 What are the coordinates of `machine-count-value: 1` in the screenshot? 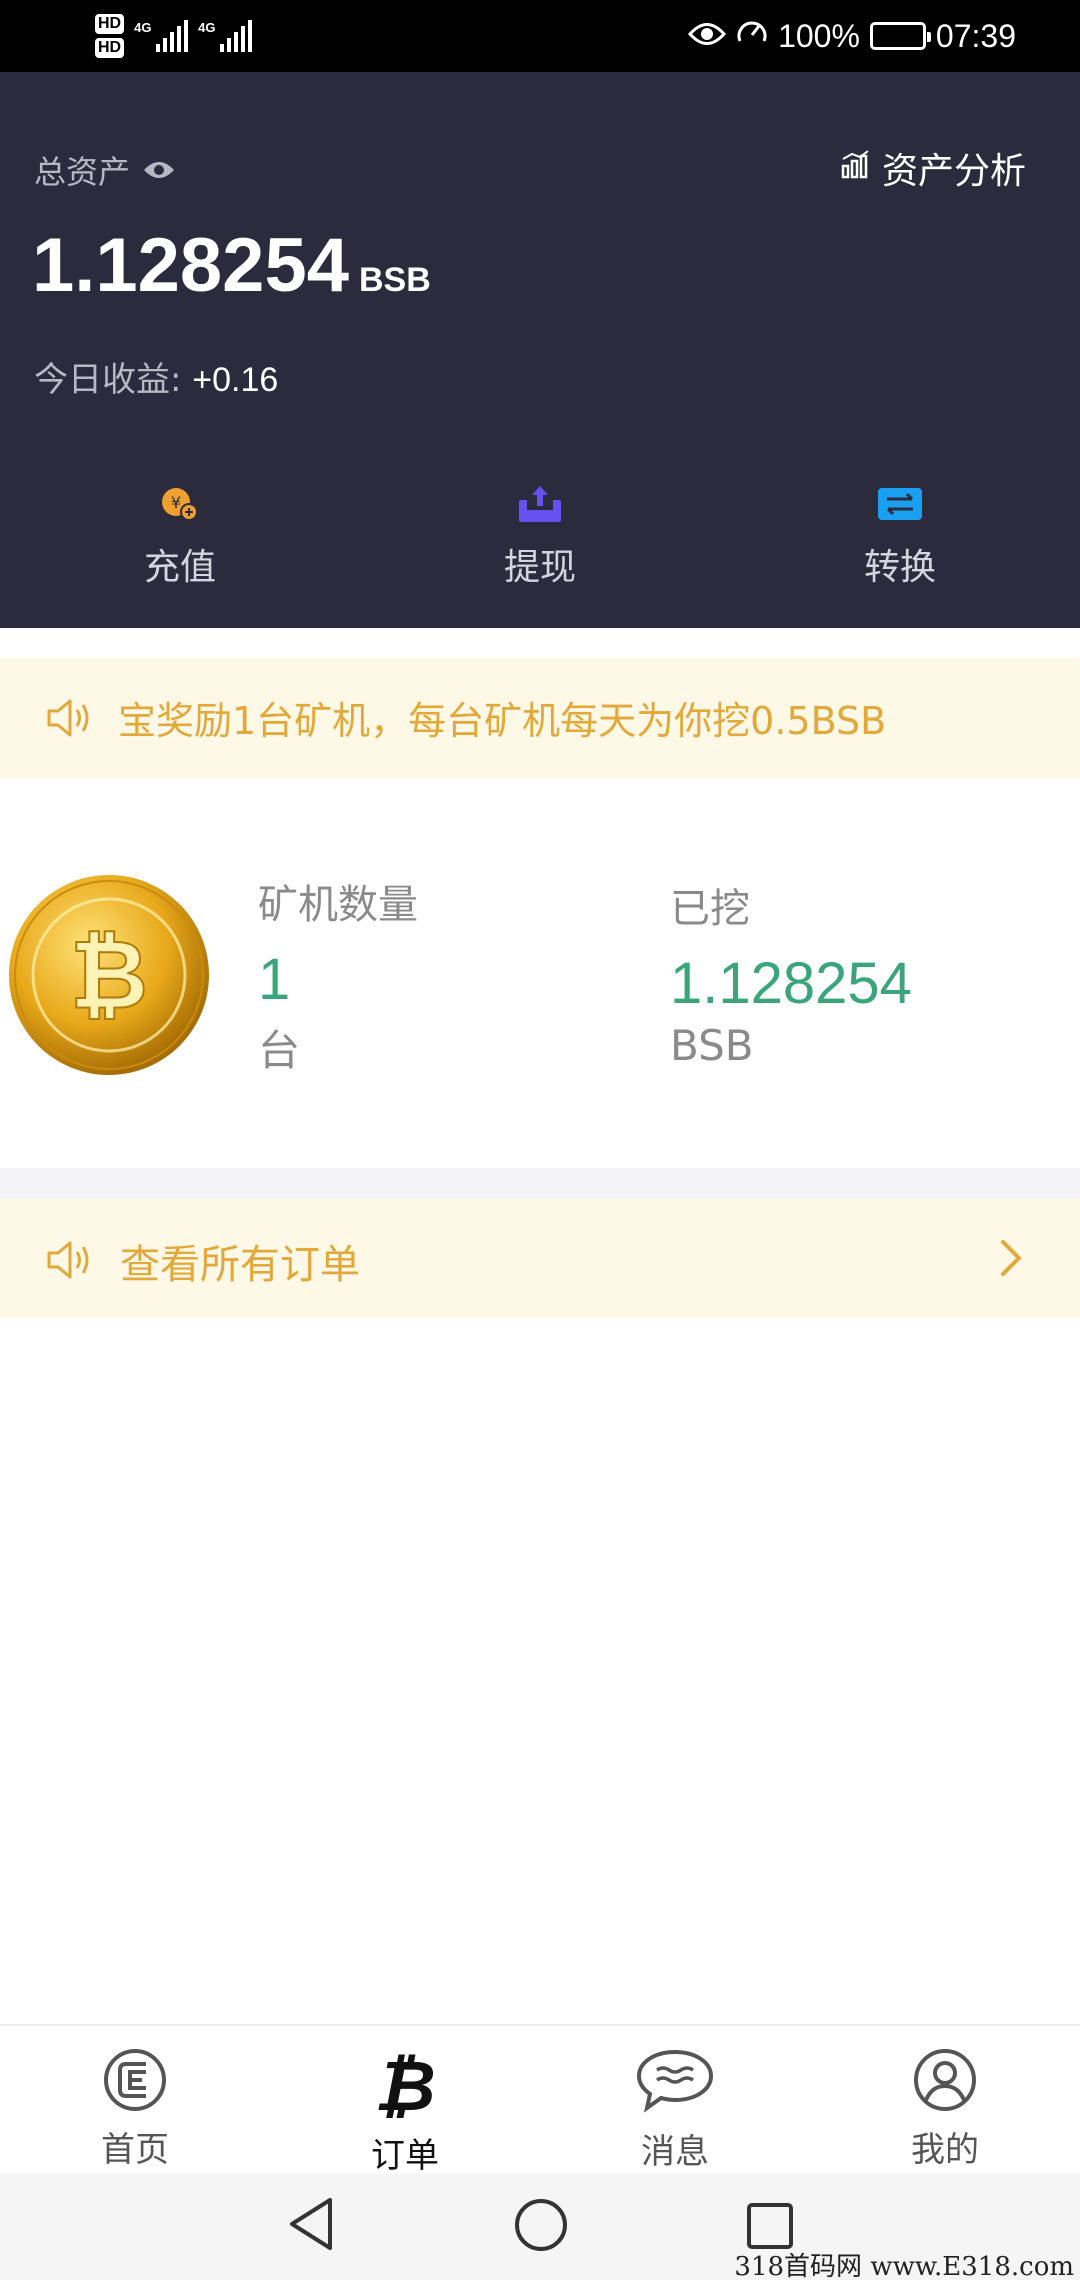 It's located at (274, 979).